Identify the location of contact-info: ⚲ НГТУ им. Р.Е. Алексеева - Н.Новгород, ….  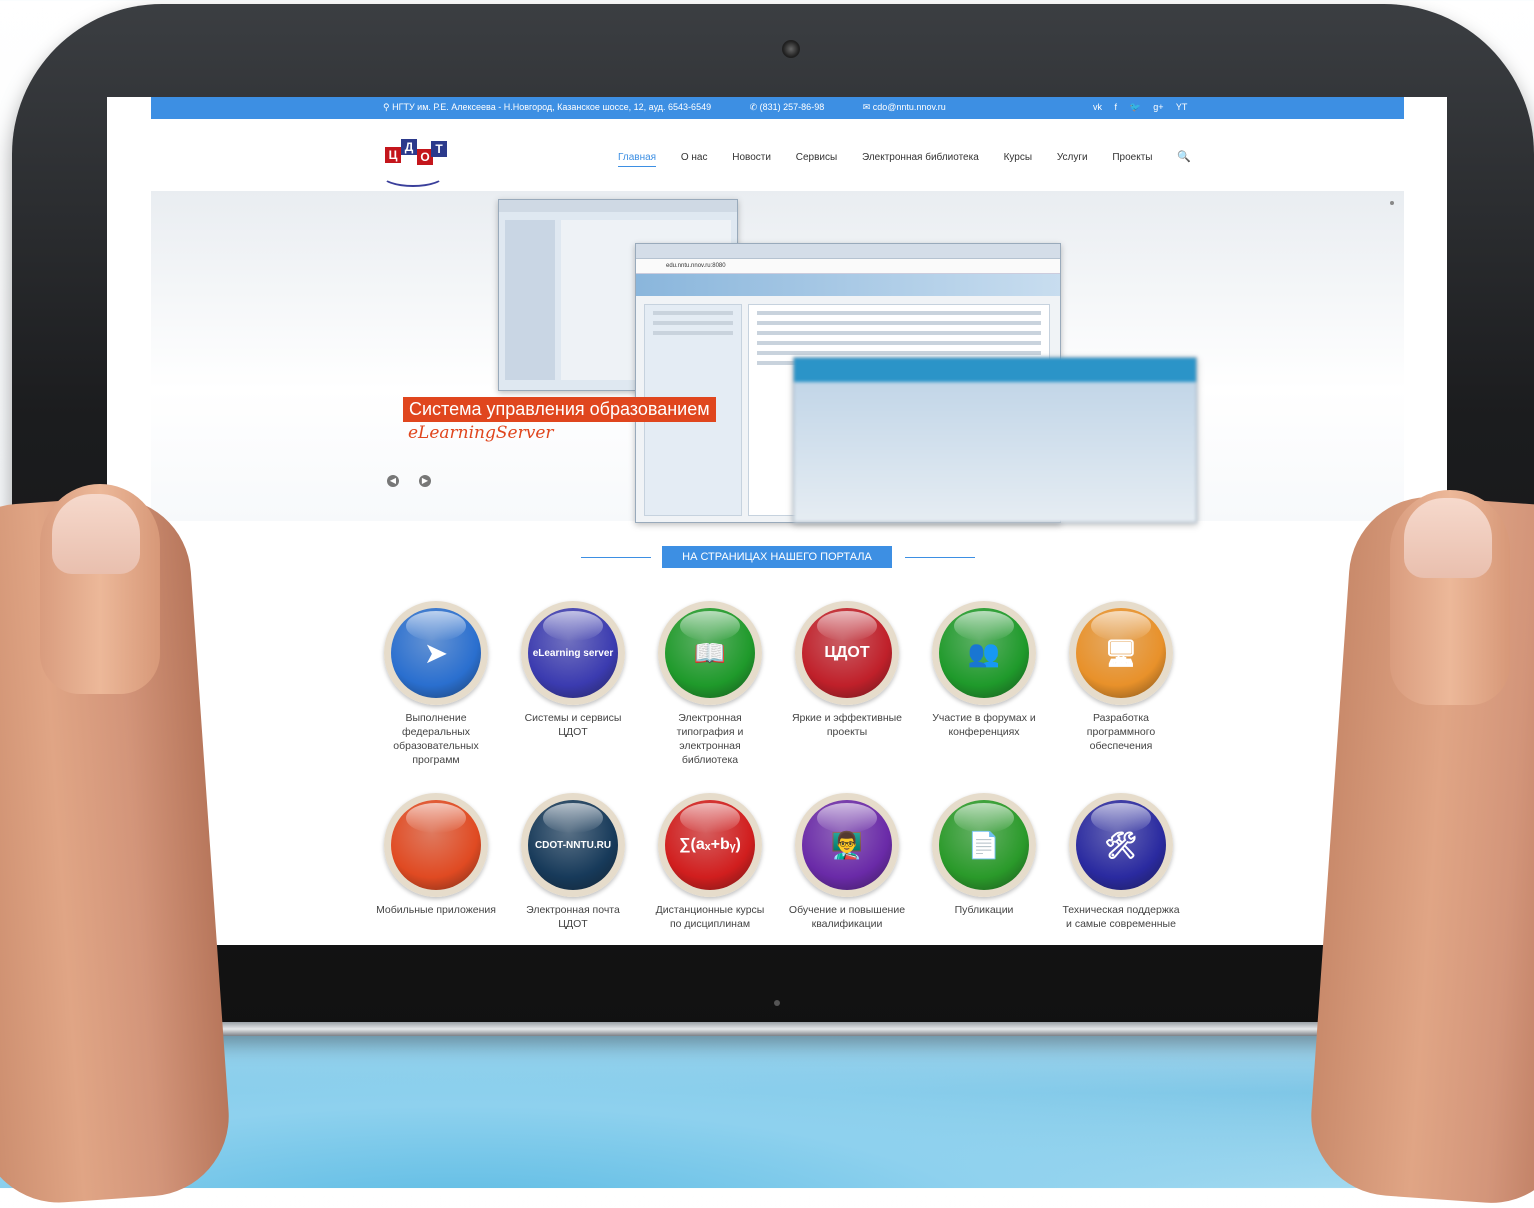
(682, 107).